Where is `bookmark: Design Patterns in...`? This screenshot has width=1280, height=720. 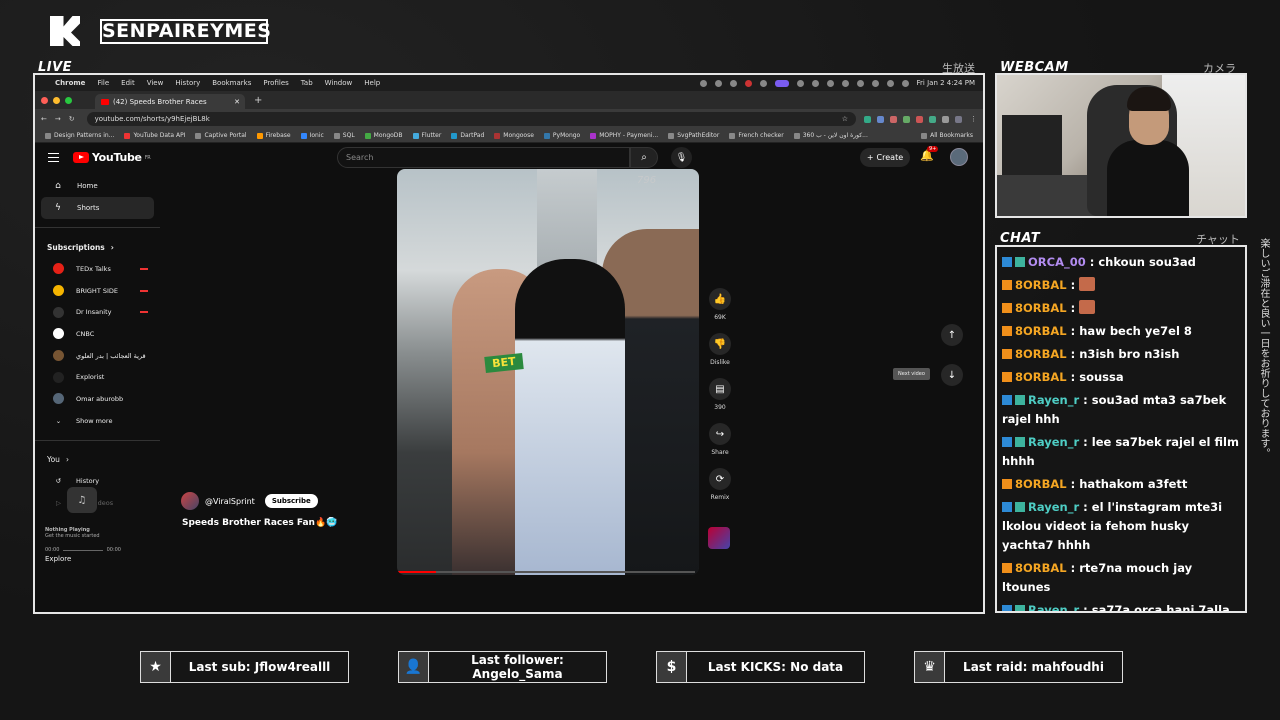
bookmark: Design Patterns in... is located at coordinates (79, 135).